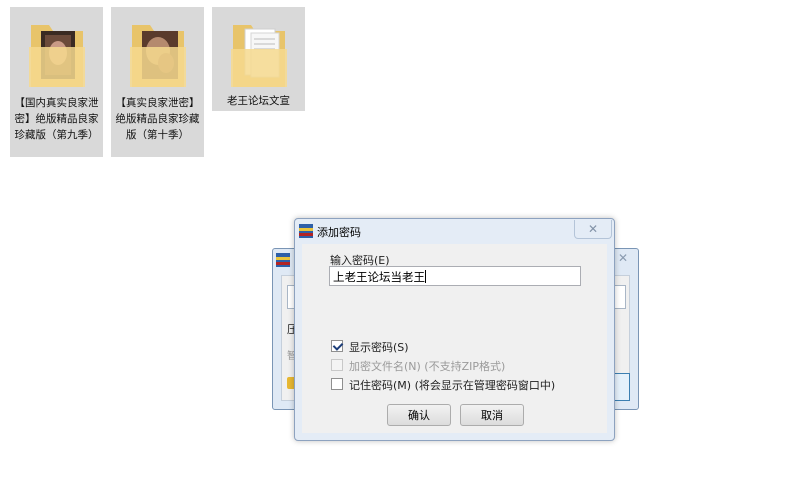 Image resolution: width=800 pixels, height=479 pixels. Describe the element at coordinates (454, 231) in the screenshot. I see `dialog-titlebar: 添加密码 ✕` at that location.